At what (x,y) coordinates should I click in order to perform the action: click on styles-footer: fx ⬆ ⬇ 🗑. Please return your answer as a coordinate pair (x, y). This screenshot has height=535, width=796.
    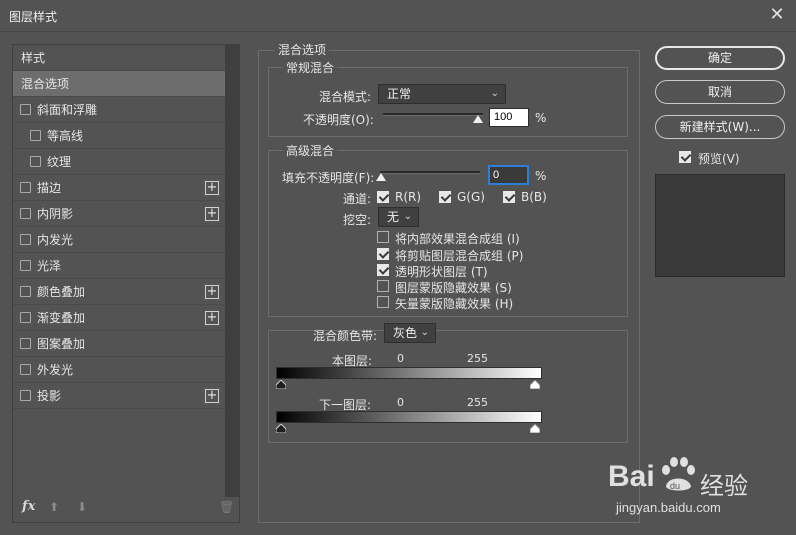
    Looking at the image, I should click on (126, 509).